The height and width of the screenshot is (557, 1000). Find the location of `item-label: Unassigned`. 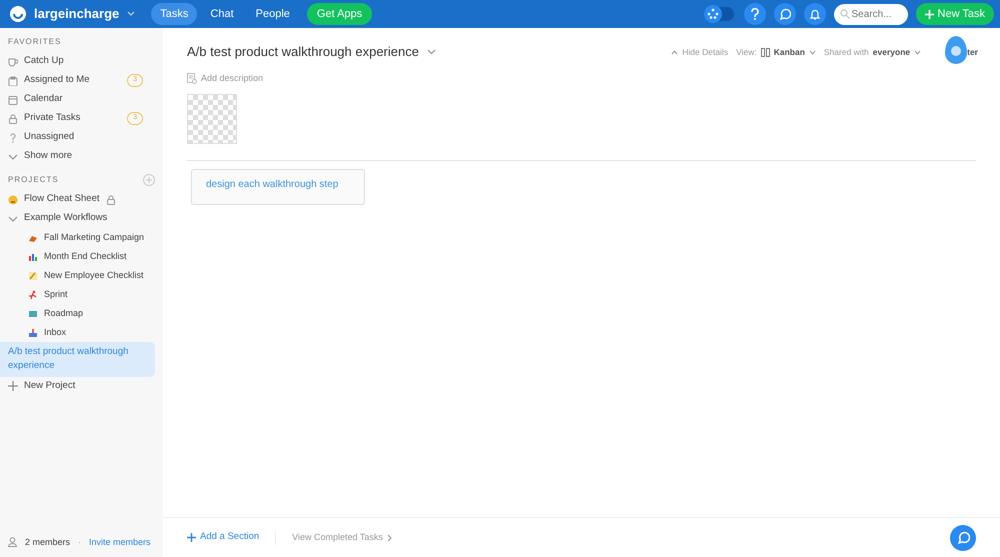

item-label: Unassigned is located at coordinates (49, 137).